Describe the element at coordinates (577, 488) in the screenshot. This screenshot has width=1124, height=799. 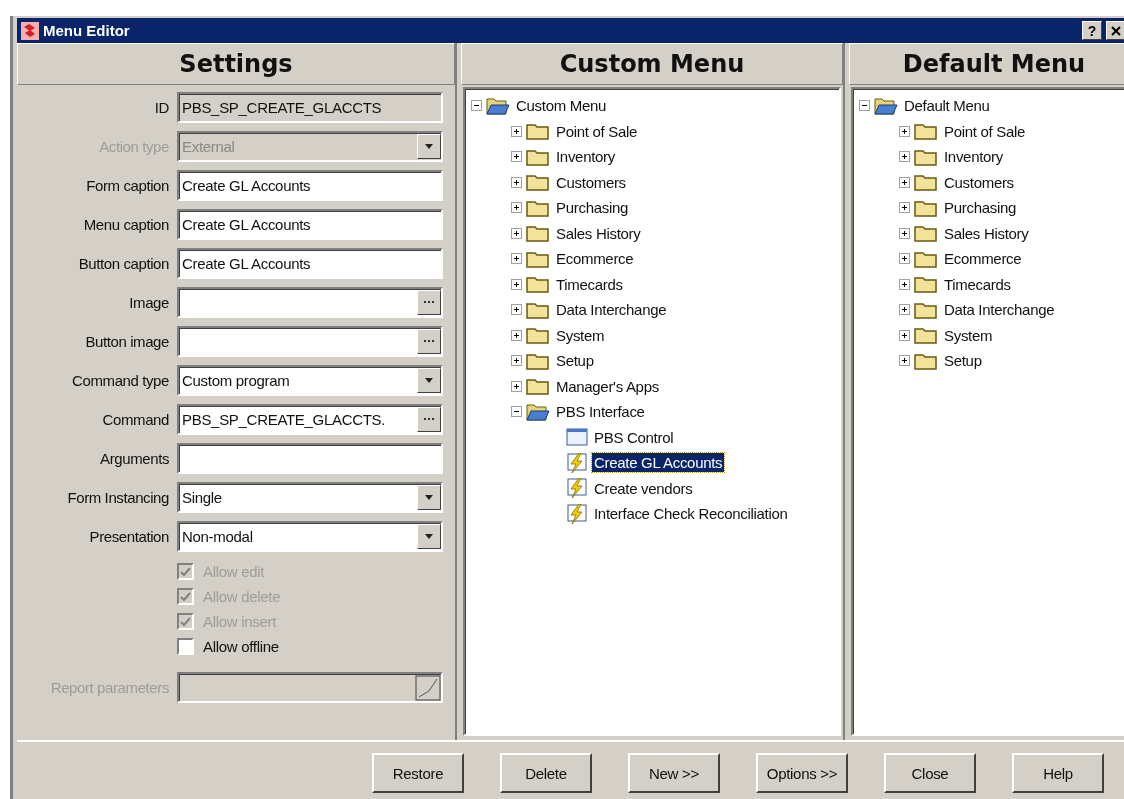
I see `lightning-icon` at that location.